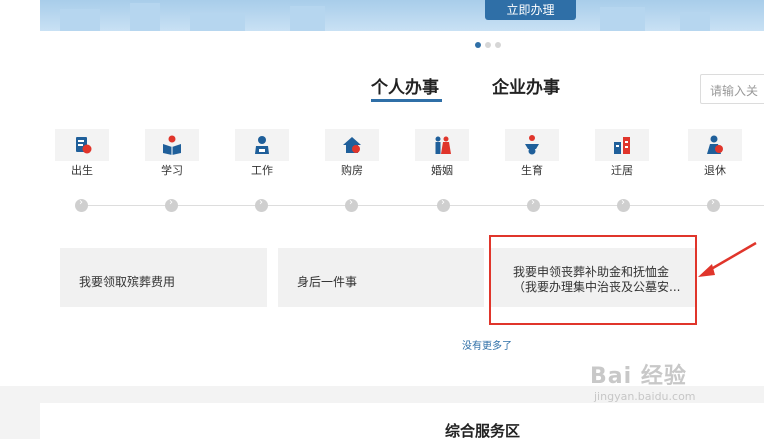  I want to click on category-study: 学习, so click(172, 153).